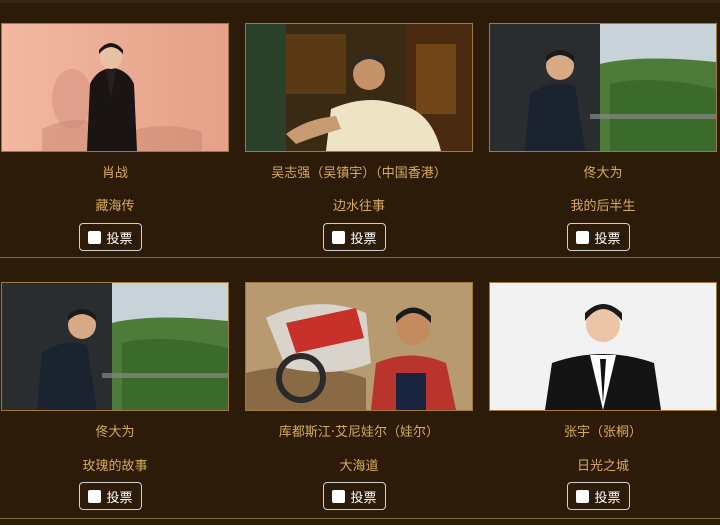  What do you see at coordinates (602, 466) in the screenshot?
I see `candidate-work: 日光之城` at bounding box center [602, 466].